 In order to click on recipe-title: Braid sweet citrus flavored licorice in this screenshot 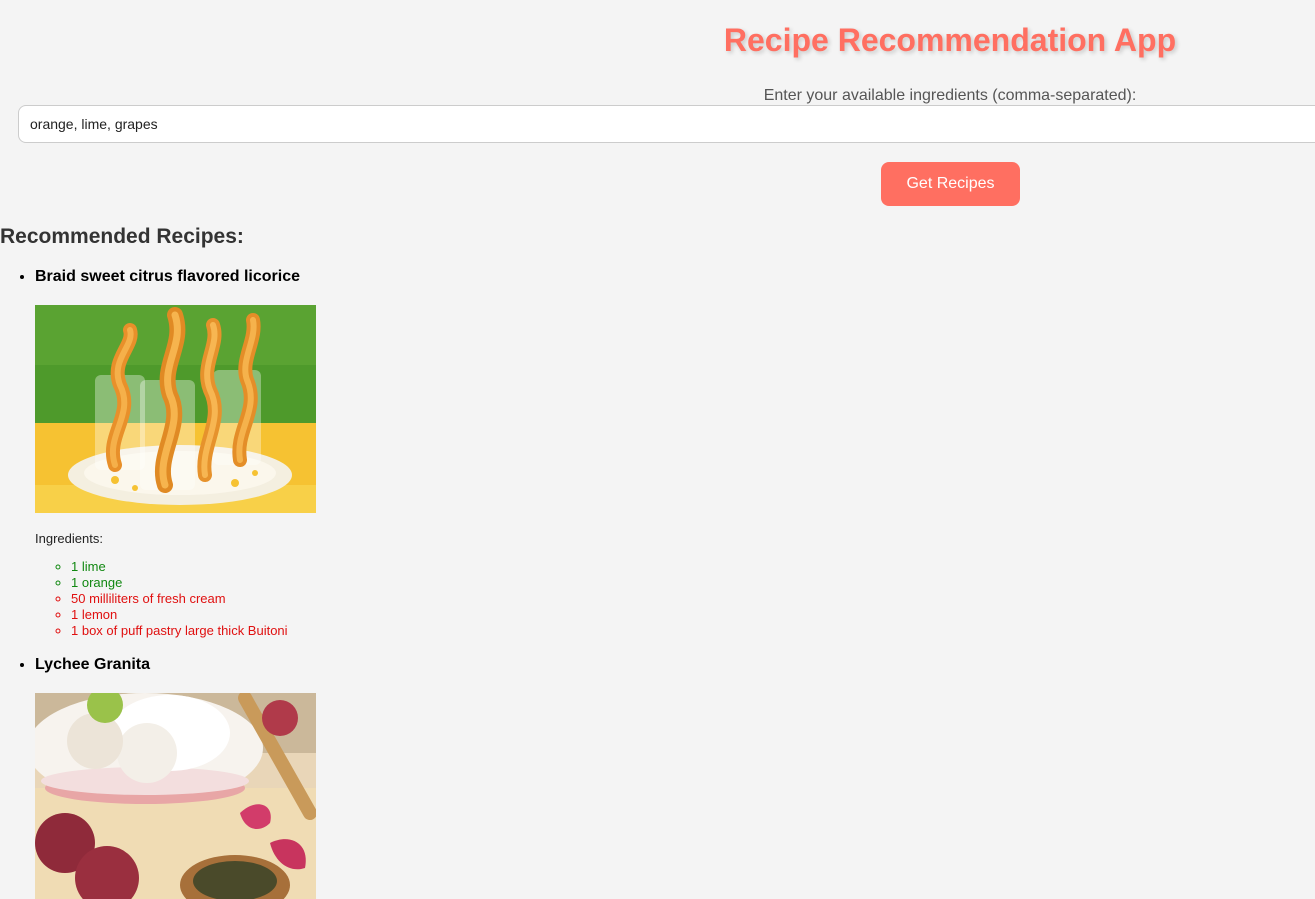, I will do `click(167, 276)`.